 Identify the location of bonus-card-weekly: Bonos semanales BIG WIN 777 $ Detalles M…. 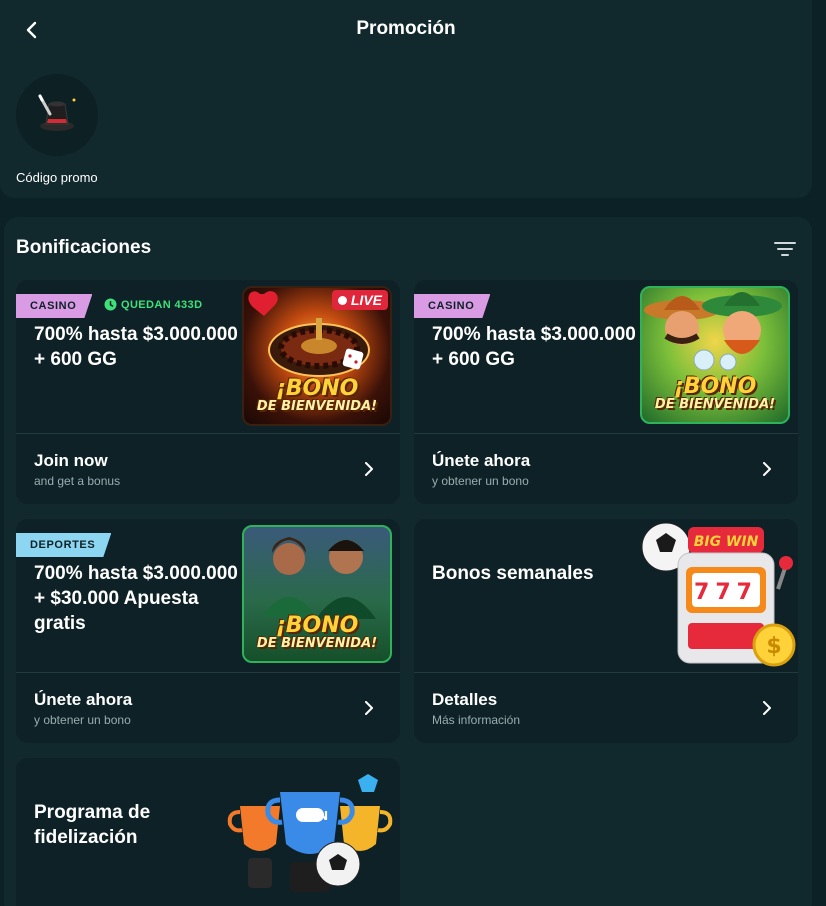
(606, 631).